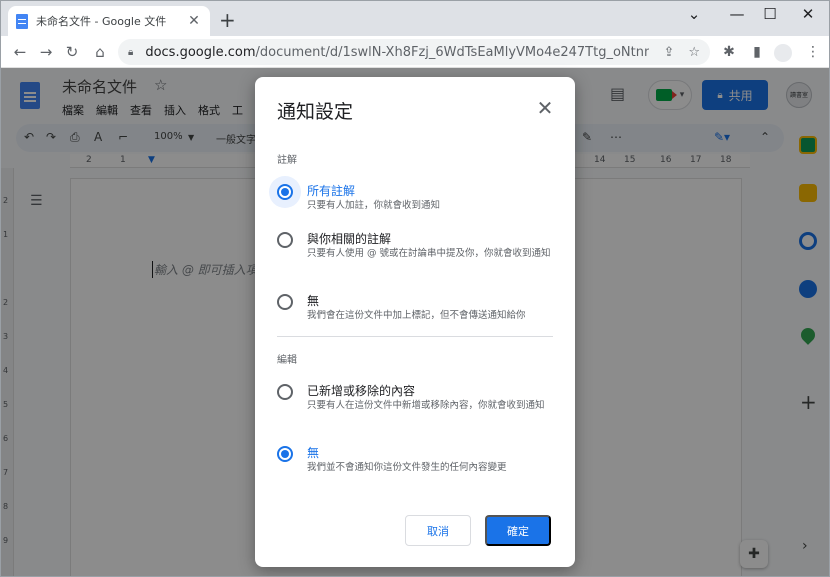  I want to click on option-description: 我們會在這份文件中加上標記，但不會傳送通知給你, so click(416, 315).